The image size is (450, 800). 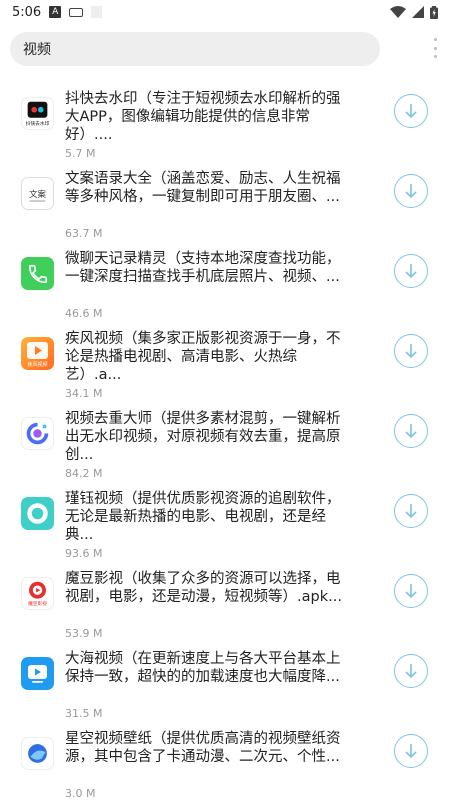 What do you see at coordinates (225, 12) in the screenshot?
I see `status-bar: 5:06 A` at bounding box center [225, 12].